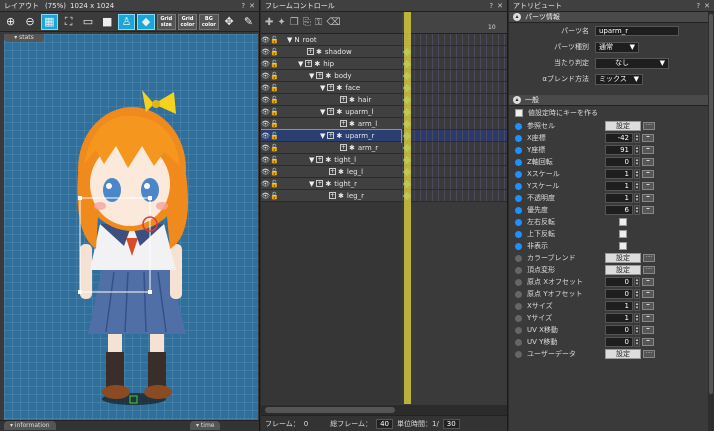 This screenshot has height=431, width=714. Describe the element at coordinates (698, 6) in the screenshot. I see `help-icon: ?` at that location.